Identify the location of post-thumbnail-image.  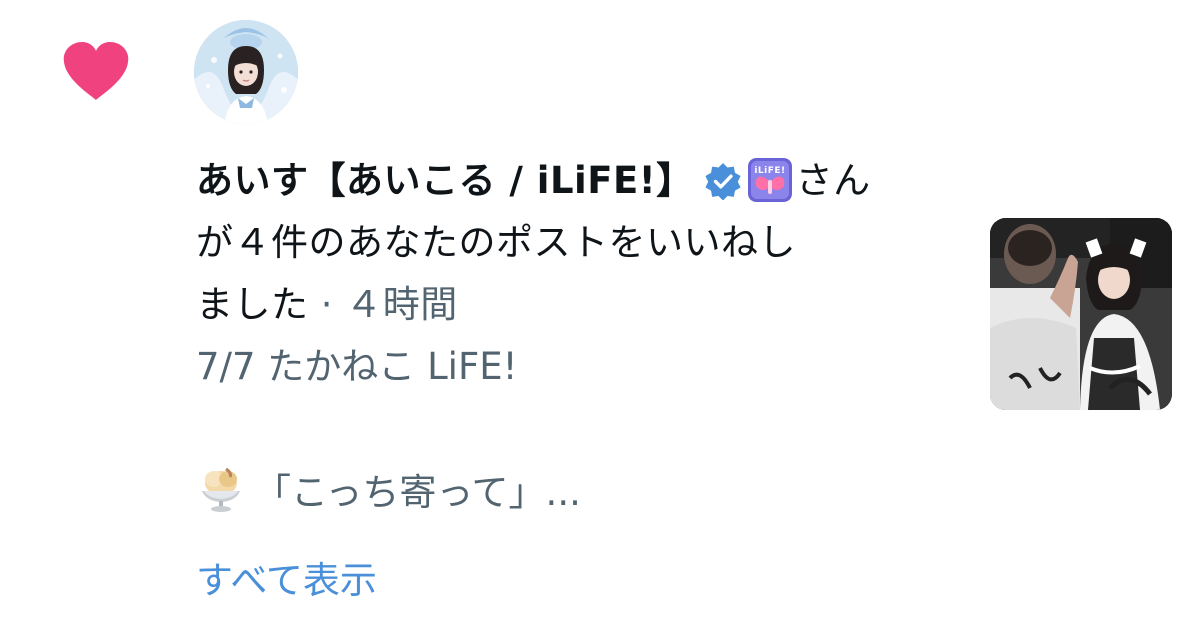
(1081, 314).